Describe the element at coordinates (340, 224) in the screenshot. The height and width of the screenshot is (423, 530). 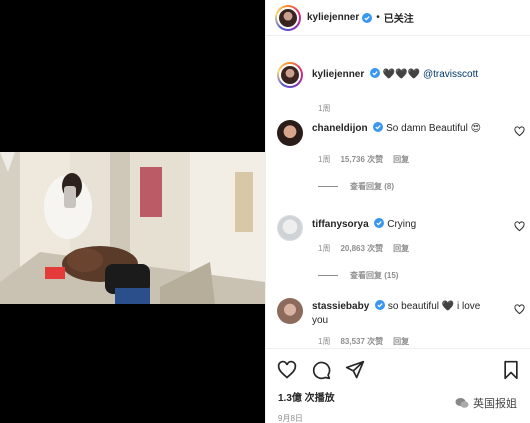
I see `comment-username: tiffanysorya` at that location.